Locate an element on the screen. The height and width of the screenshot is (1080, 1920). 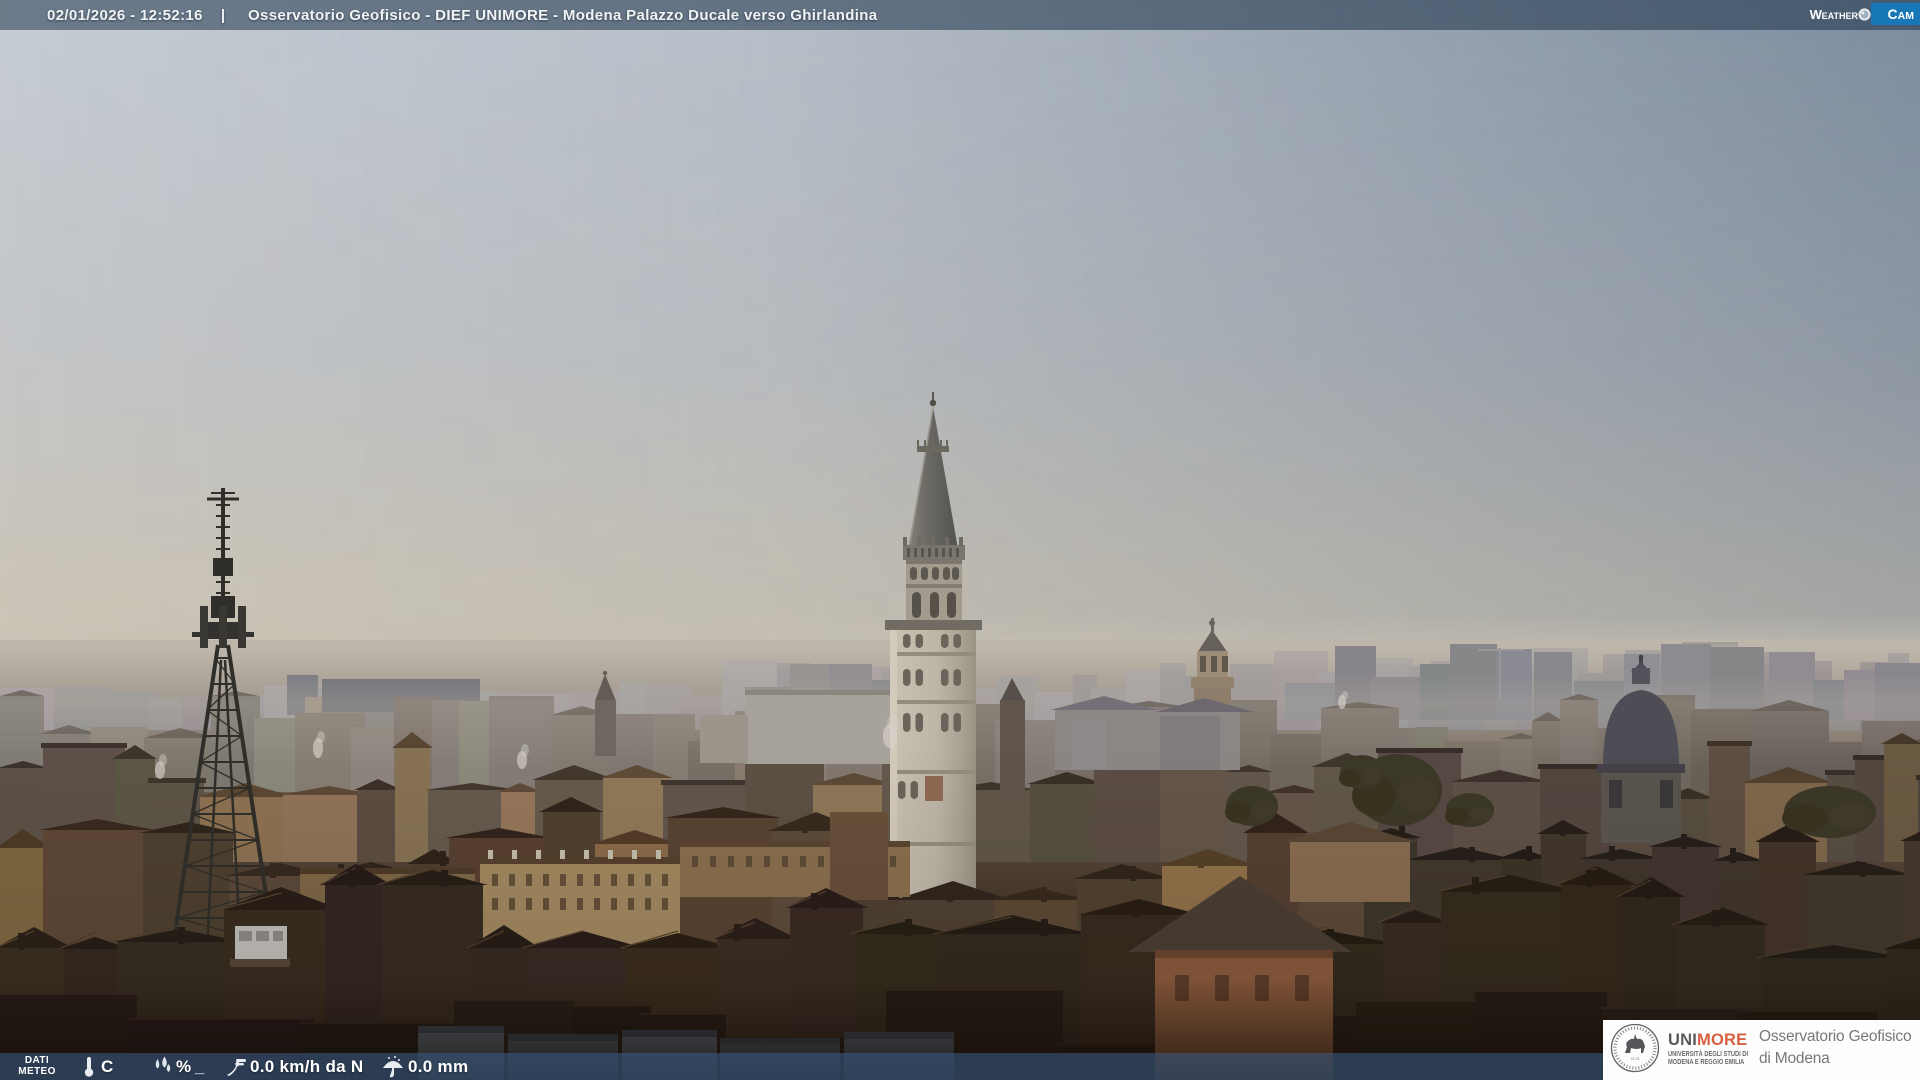
svg-text: 1175 is located at coordinates (1635, 1058).